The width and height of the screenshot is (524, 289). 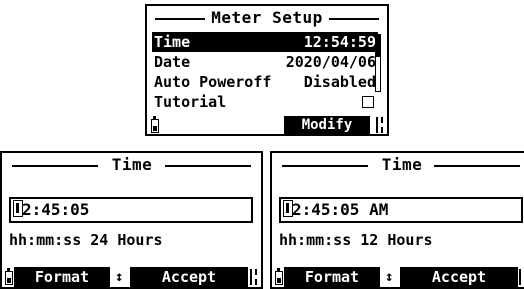 What do you see at coordinates (378, 46) in the screenshot?
I see `scrollbar-thumb` at bounding box center [378, 46].